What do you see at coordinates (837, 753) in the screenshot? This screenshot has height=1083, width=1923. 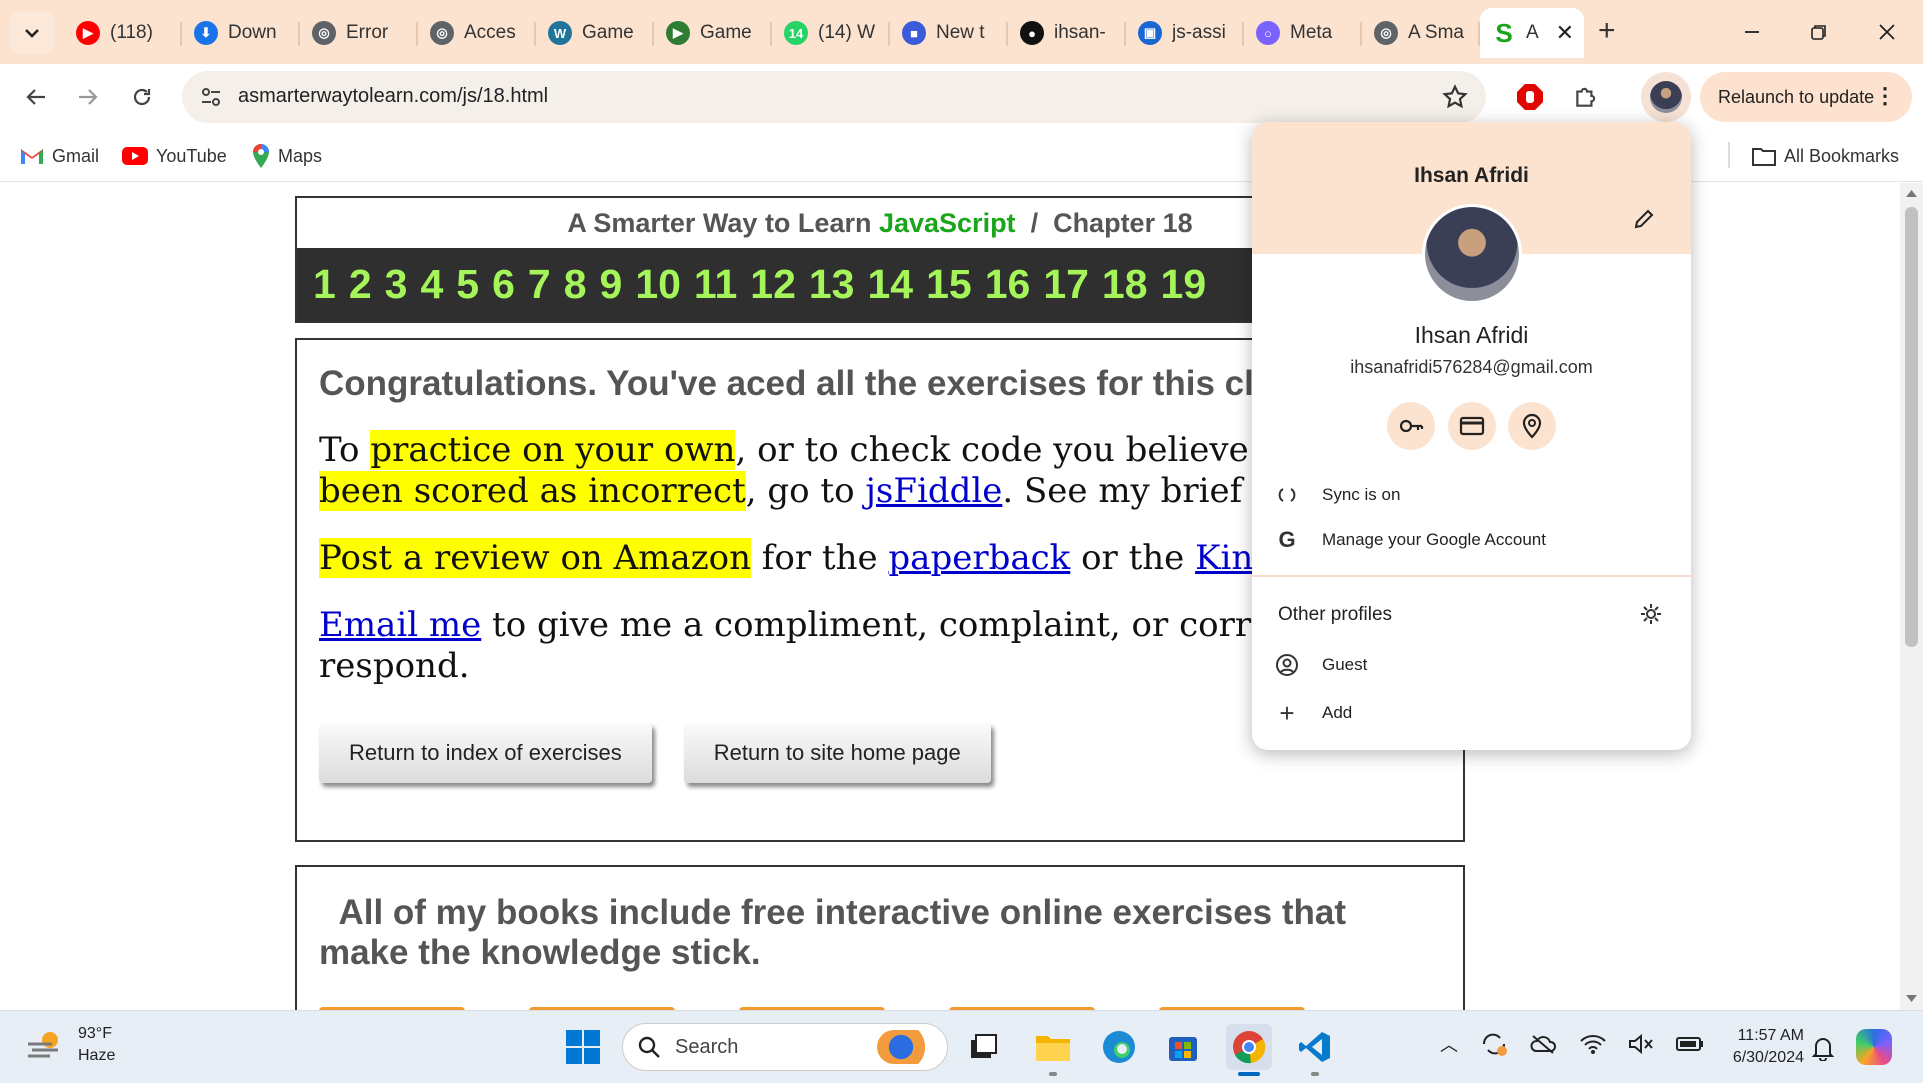 I see `return-to-home-button: Return to site home page` at bounding box center [837, 753].